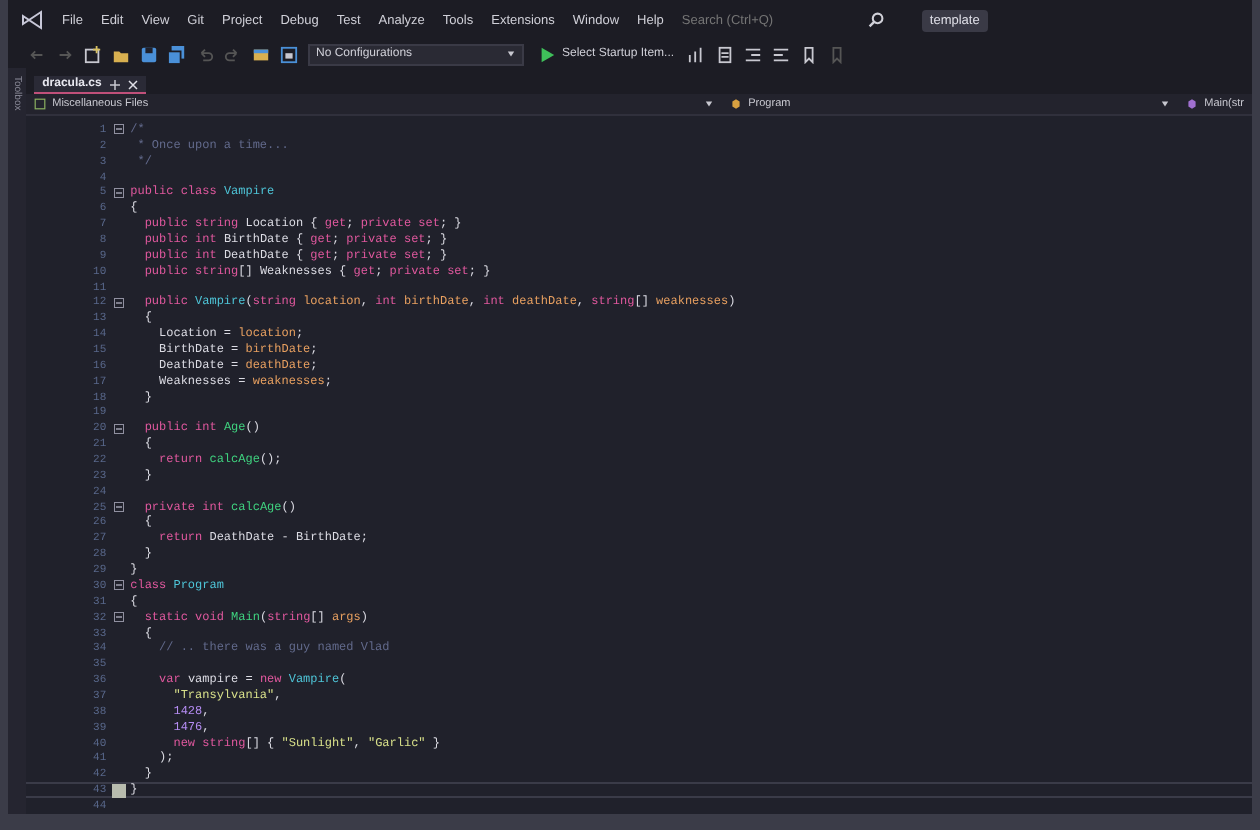 This screenshot has width=1260, height=830. Describe the element at coordinates (118, 790) in the screenshot. I see `change-marker` at that location.